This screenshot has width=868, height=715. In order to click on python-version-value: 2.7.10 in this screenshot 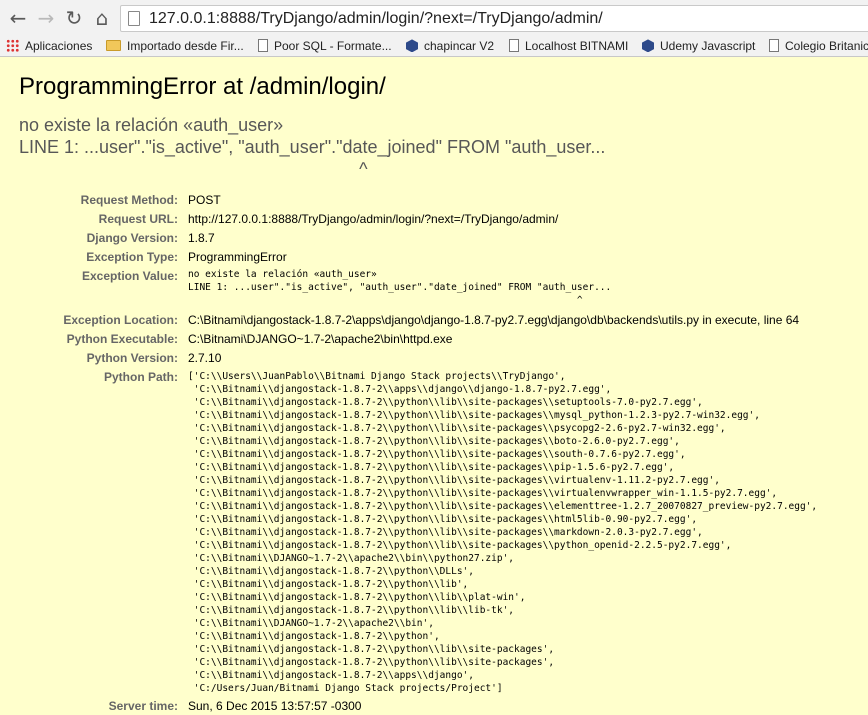, I will do `click(205, 358)`.